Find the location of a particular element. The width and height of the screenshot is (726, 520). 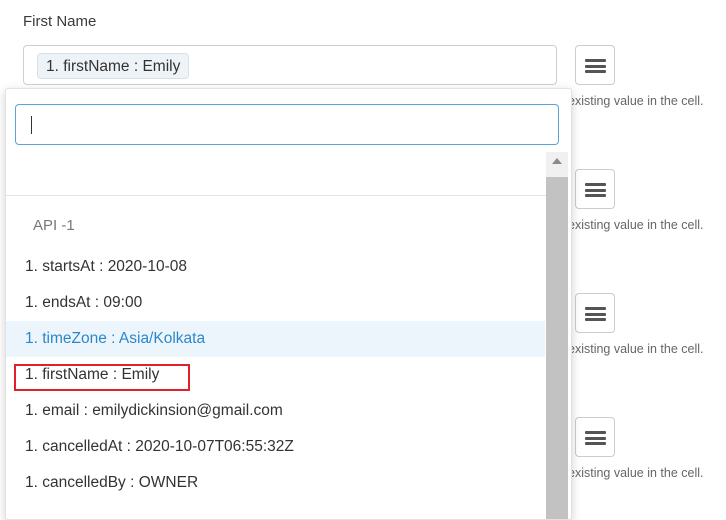

text-cursor is located at coordinates (31, 125).